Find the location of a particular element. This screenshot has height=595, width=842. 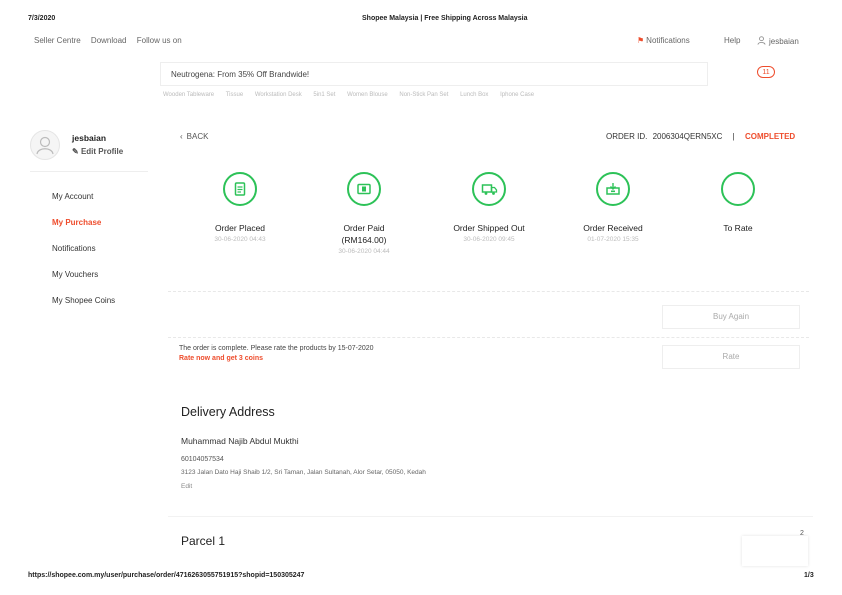

back-label: BACK is located at coordinates (197, 136).